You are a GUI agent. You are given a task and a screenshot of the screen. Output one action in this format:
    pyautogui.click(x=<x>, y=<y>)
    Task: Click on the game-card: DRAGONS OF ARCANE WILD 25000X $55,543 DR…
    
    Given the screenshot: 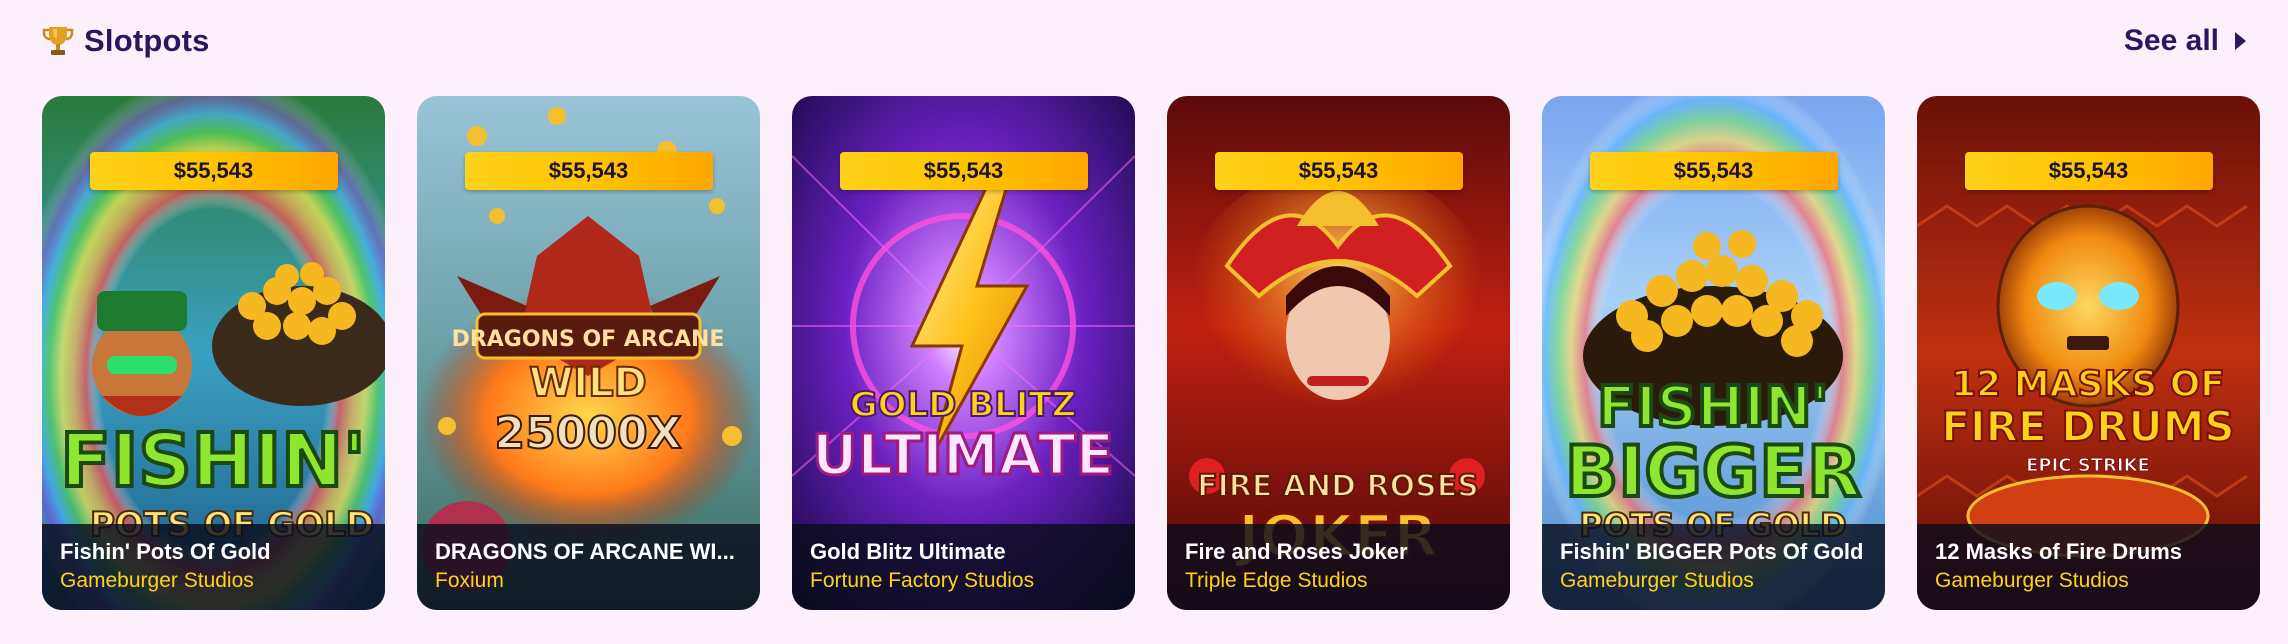 What is the action you would take?
    pyautogui.click(x=588, y=353)
    